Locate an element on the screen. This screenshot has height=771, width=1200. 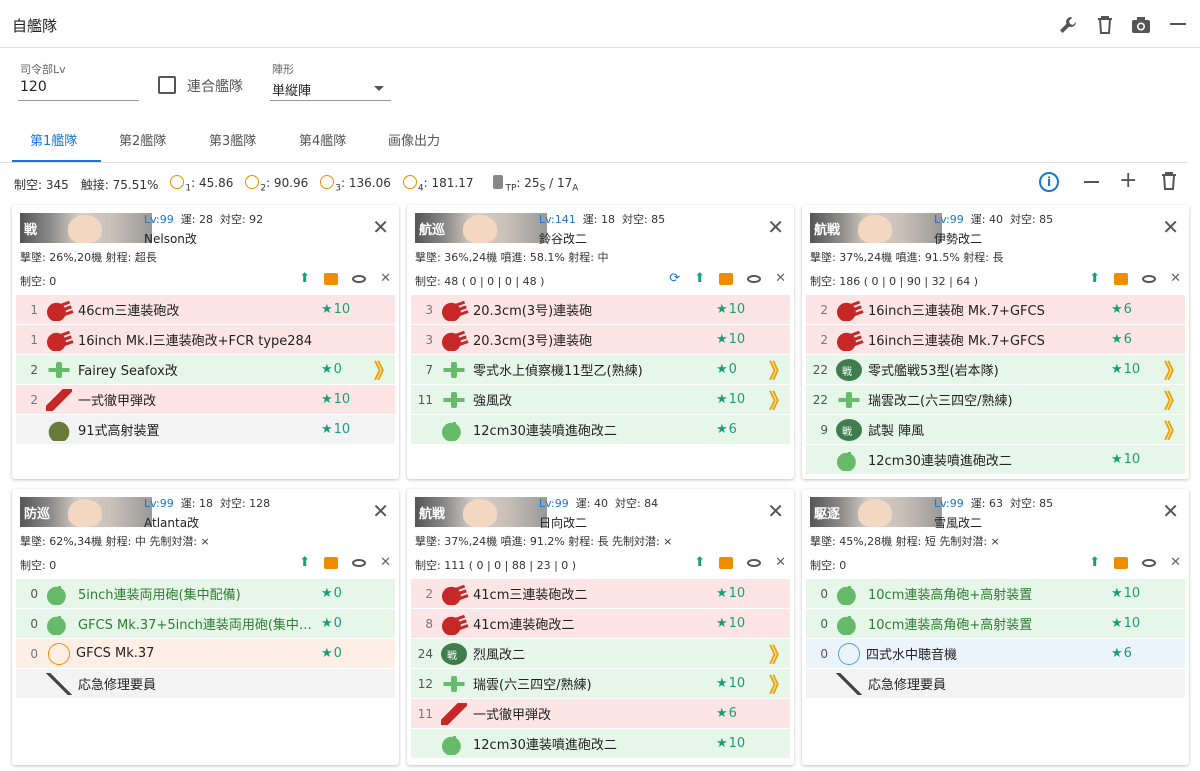
equipment-name: GFCS Mk.37 is located at coordinates (198, 653).